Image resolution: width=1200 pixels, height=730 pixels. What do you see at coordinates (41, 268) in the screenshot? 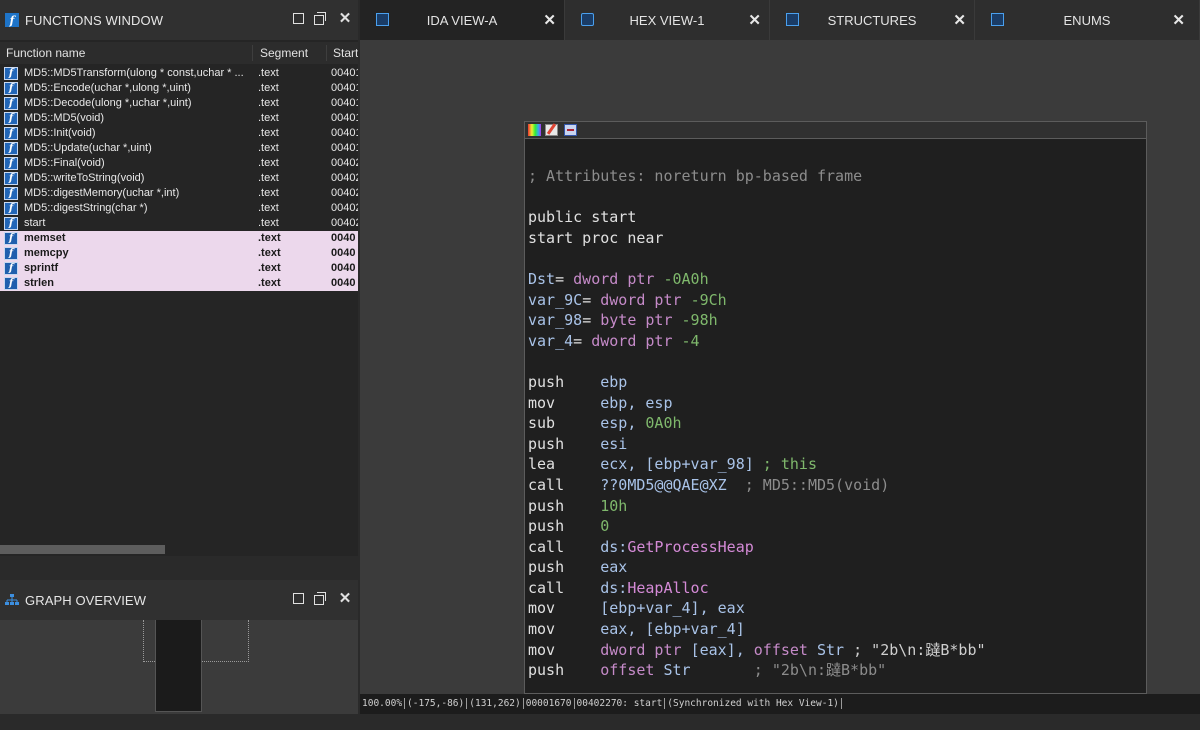
I see `function-name: sprintf` at bounding box center [41, 268].